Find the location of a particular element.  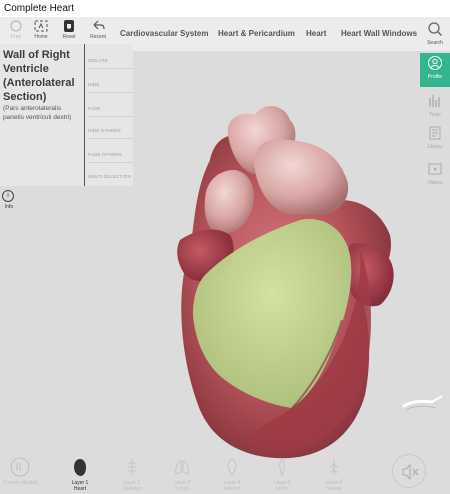

video-icon is located at coordinates (435, 169).